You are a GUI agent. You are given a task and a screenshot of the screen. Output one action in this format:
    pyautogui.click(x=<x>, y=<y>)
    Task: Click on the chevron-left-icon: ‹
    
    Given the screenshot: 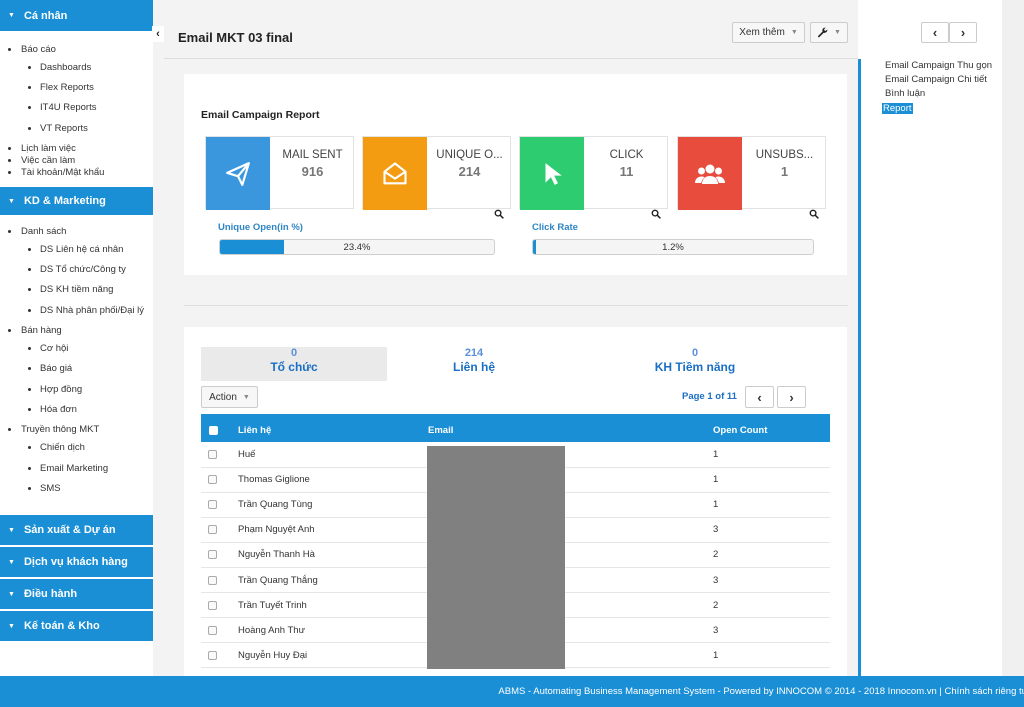 What is the action you would take?
    pyautogui.click(x=759, y=397)
    